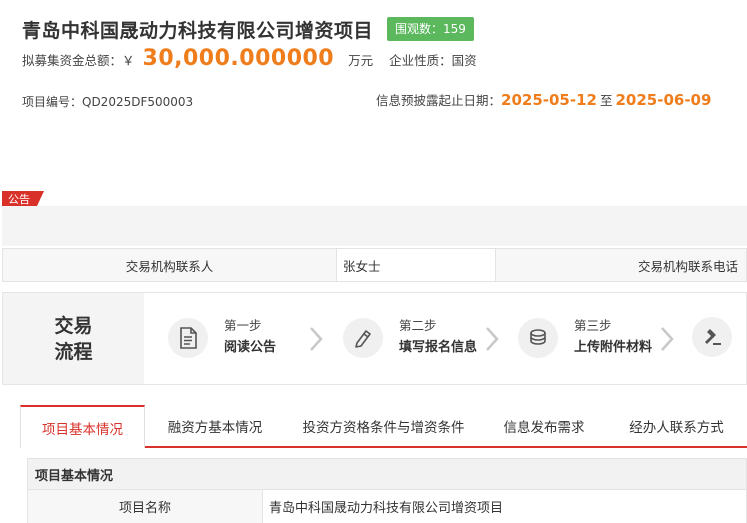  What do you see at coordinates (544, 425) in the screenshot?
I see `tab-info-release: 信息发布需求` at bounding box center [544, 425].